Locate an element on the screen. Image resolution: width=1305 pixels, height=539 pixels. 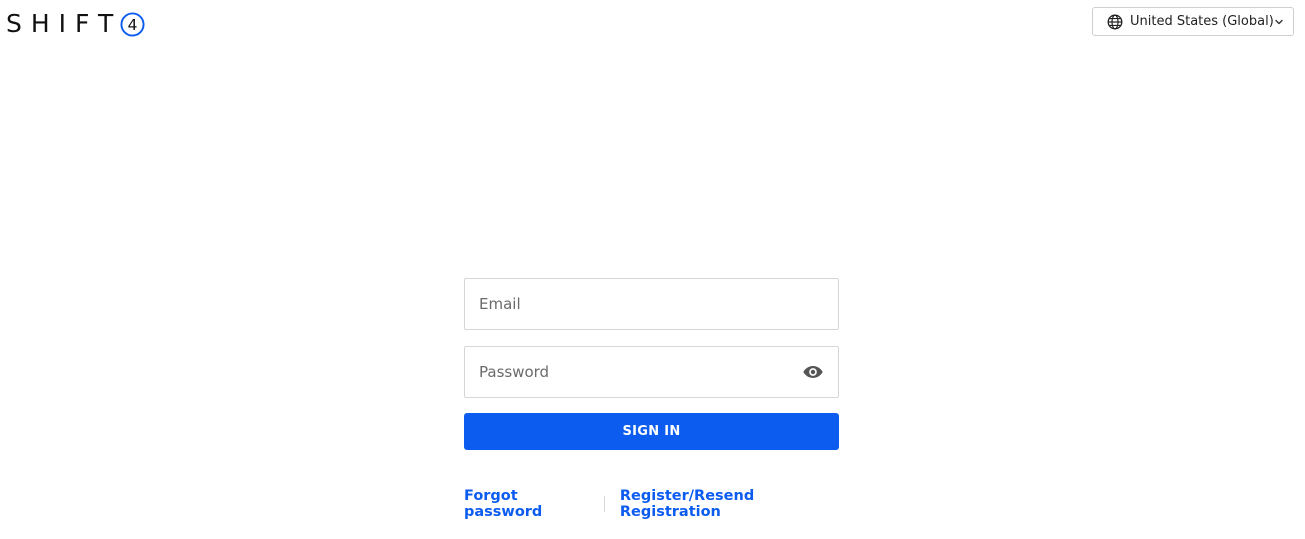
region-selector: United States (Global) is located at coordinates (1193, 21).